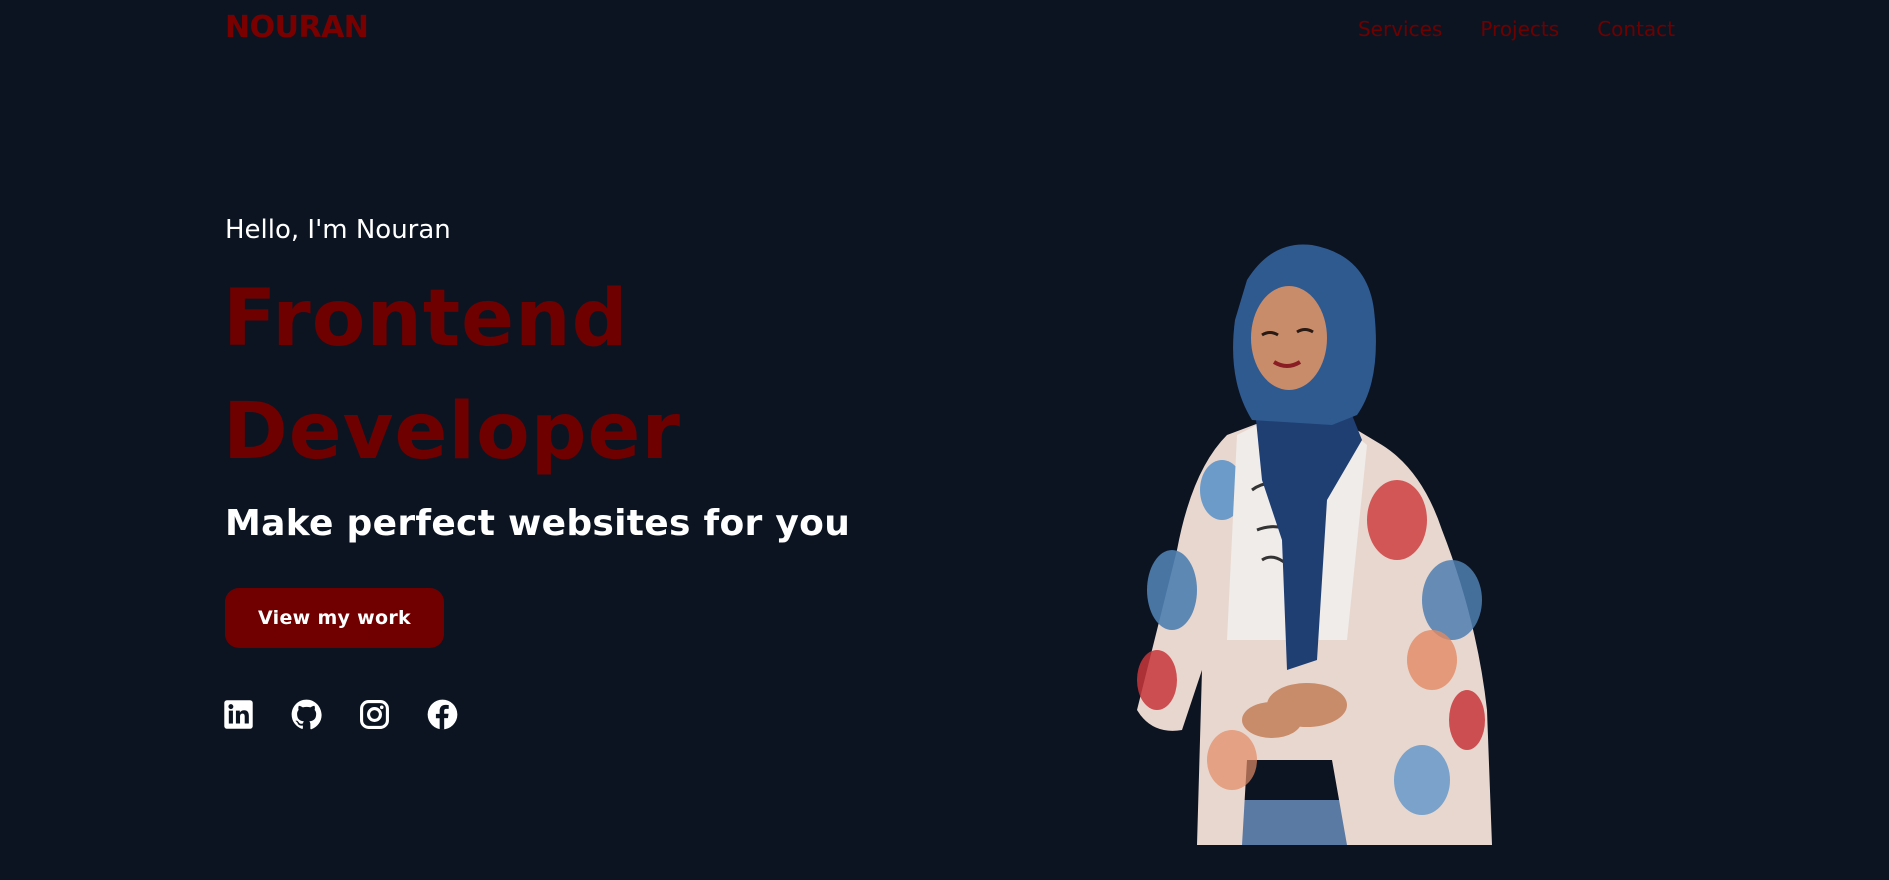  Describe the element at coordinates (452, 432) in the screenshot. I see `hero-title-line-2: Developer` at that location.